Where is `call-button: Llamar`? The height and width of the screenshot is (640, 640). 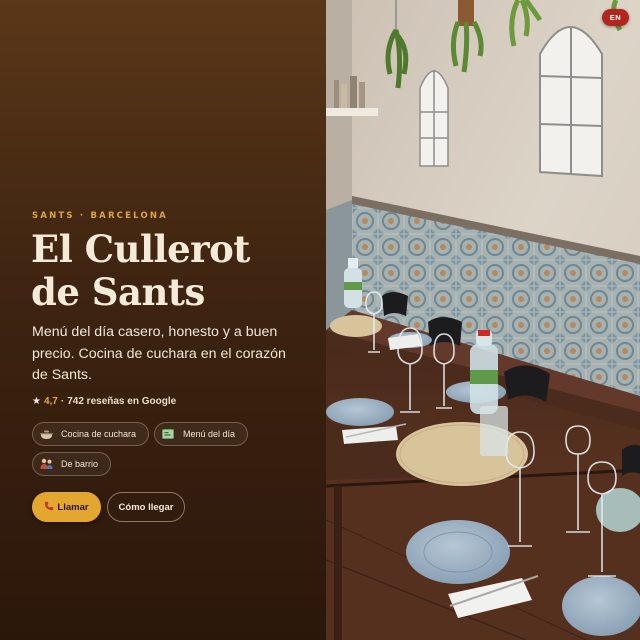 call-button: Llamar is located at coordinates (66, 507).